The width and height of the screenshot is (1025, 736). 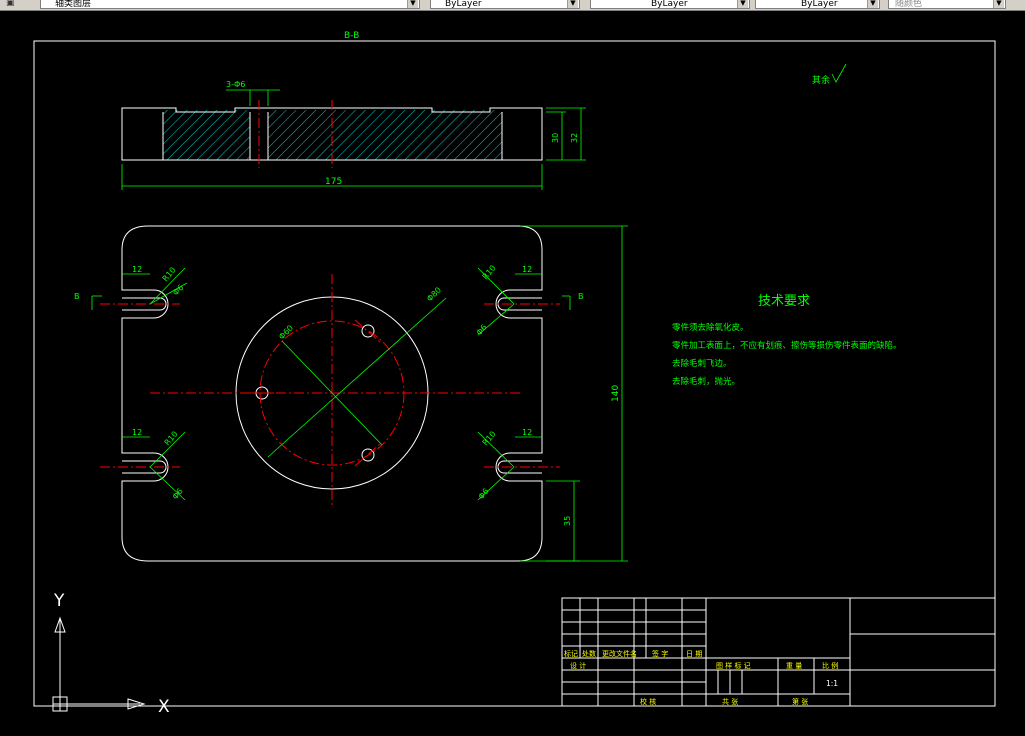 What do you see at coordinates (660, 653) in the screenshot?
I see `tb-signature: 签 字` at bounding box center [660, 653].